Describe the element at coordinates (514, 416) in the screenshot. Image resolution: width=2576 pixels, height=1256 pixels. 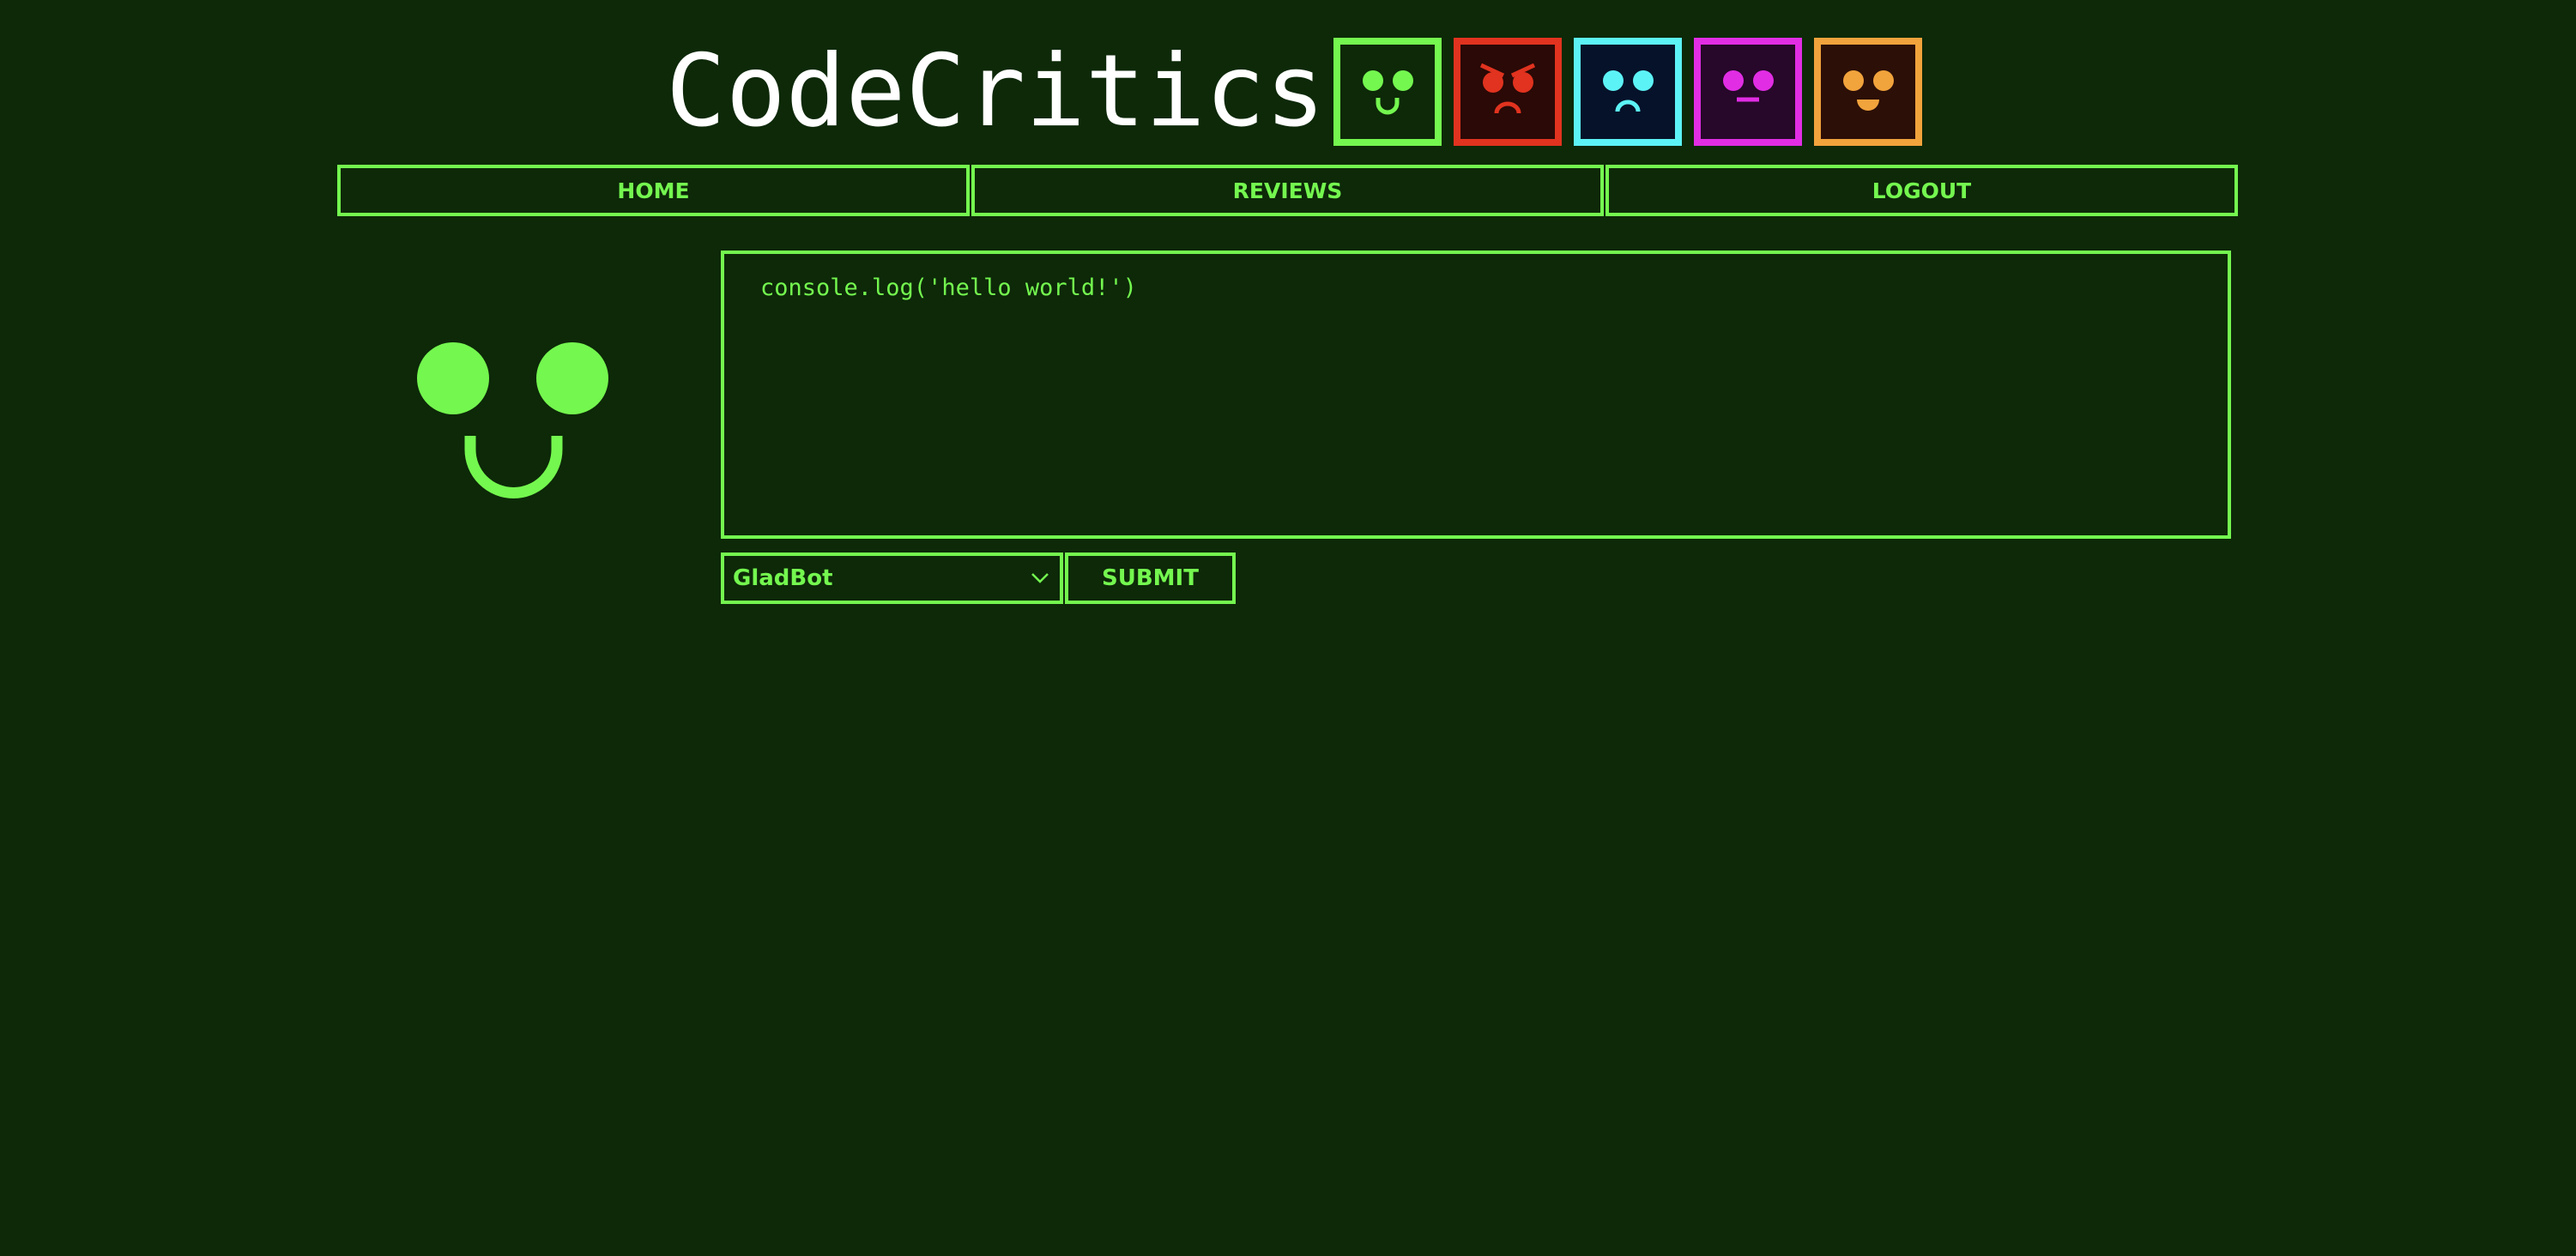
I see `happy-bot-face-icon` at that location.